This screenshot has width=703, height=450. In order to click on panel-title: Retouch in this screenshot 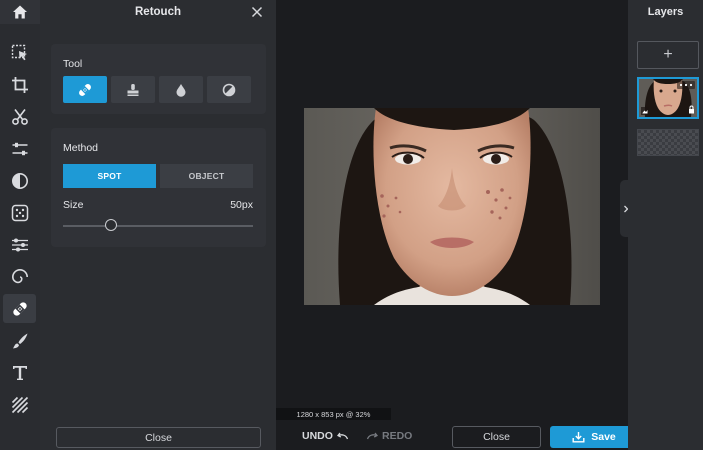, I will do `click(158, 12)`.